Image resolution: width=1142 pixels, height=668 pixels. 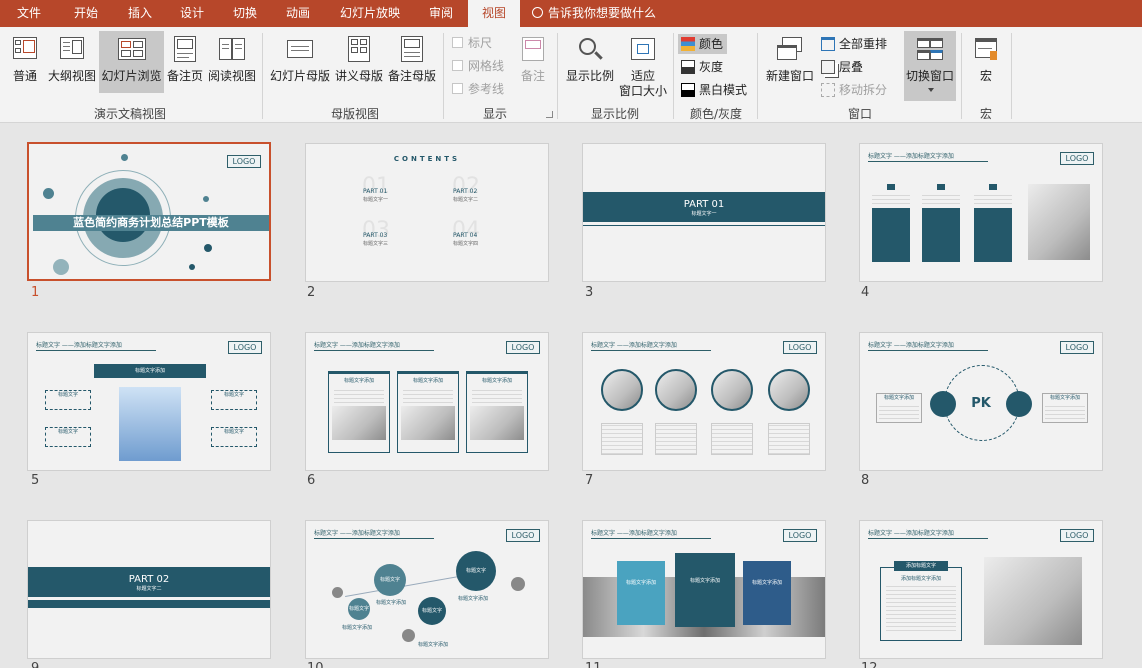 What do you see at coordinates (299, 76) in the screenshot?
I see `slide-master-label: 幻灯片母版` at bounding box center [299, 76].